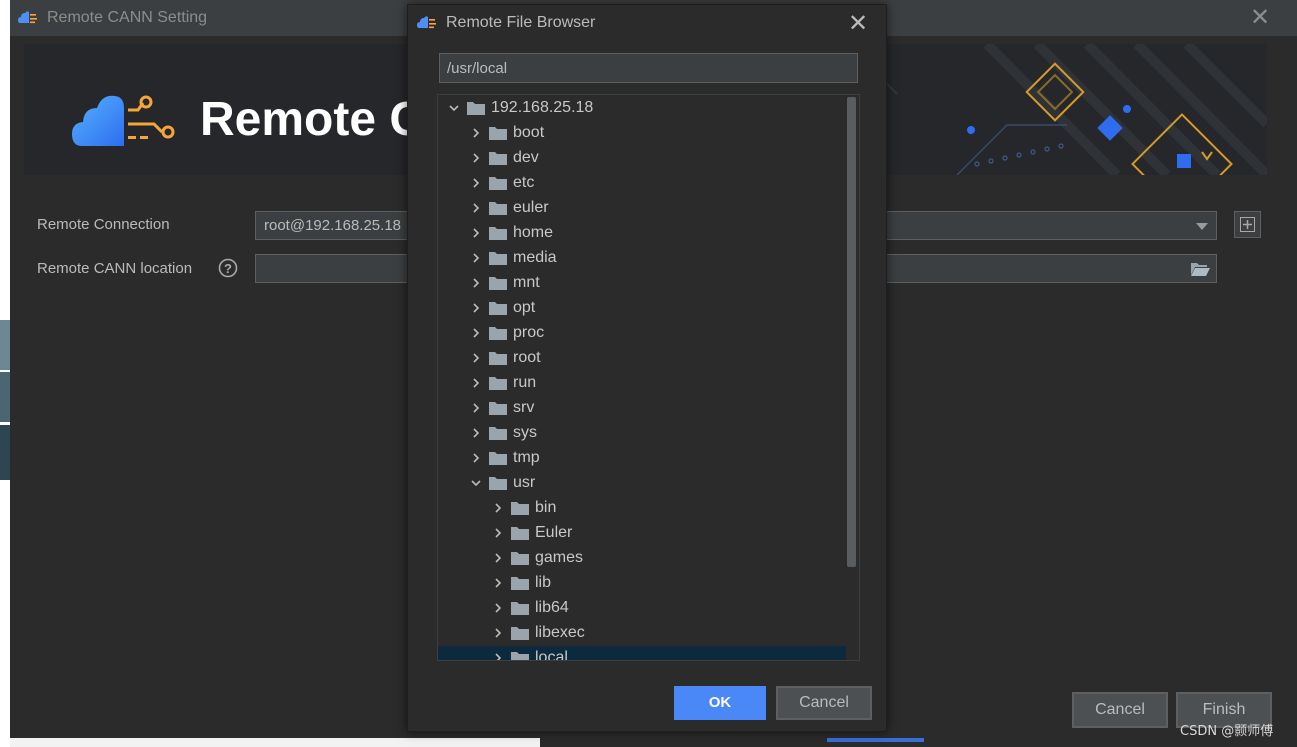 This screenshot has height=747, width=1297. I want to click on tree-node: dev, so click(642, 158).